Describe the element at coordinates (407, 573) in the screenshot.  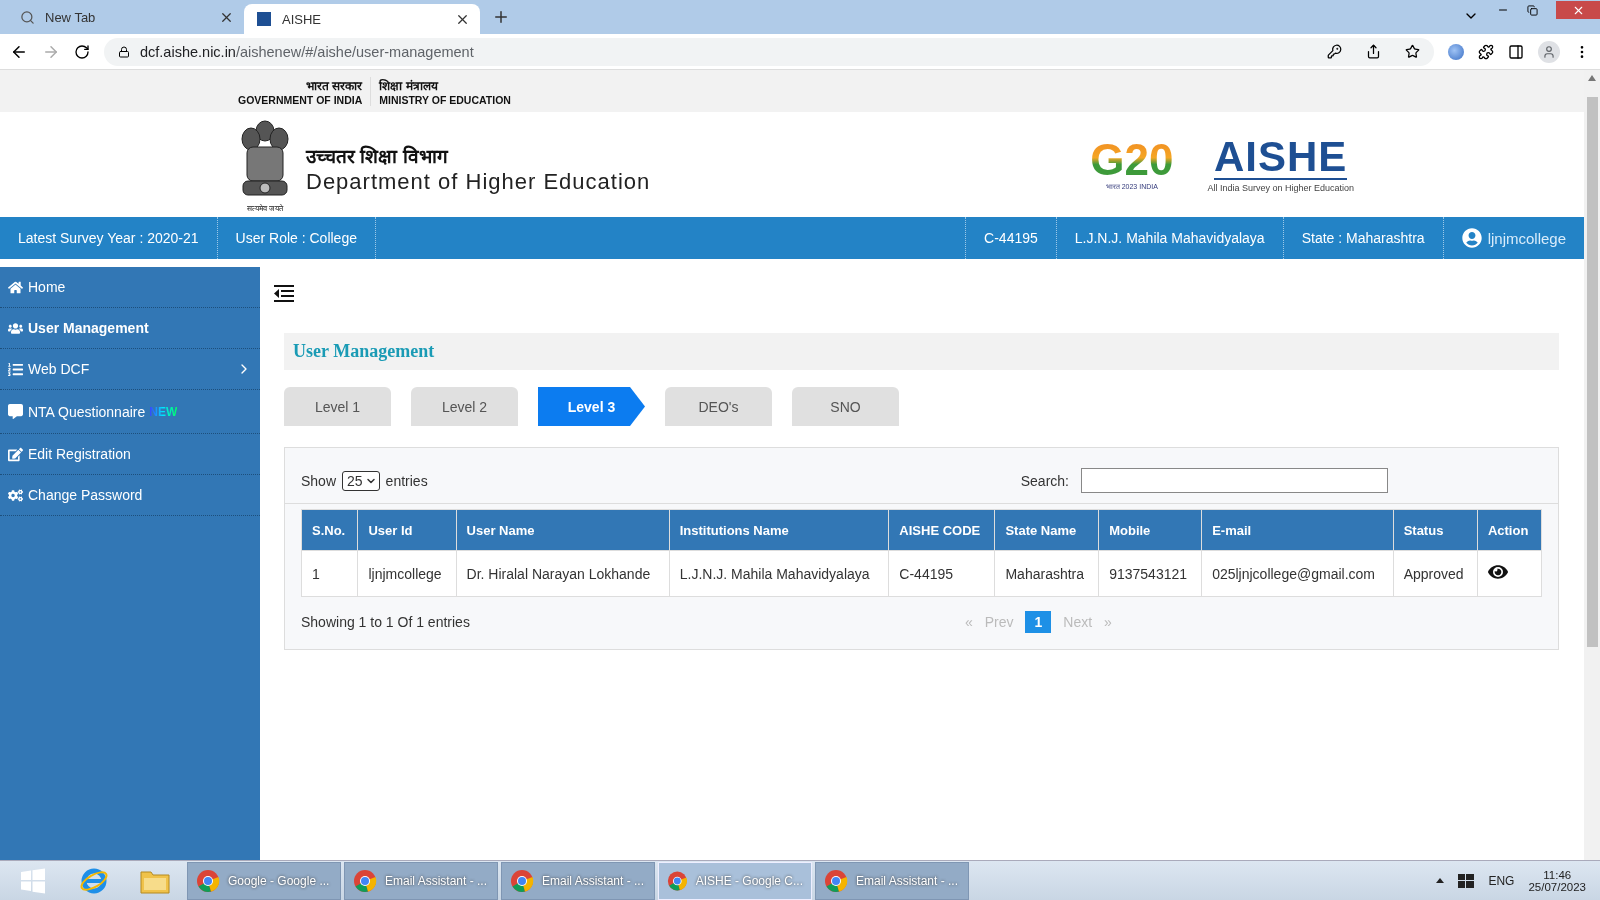
I see `table-cell: ljnjmcollege` at that location.